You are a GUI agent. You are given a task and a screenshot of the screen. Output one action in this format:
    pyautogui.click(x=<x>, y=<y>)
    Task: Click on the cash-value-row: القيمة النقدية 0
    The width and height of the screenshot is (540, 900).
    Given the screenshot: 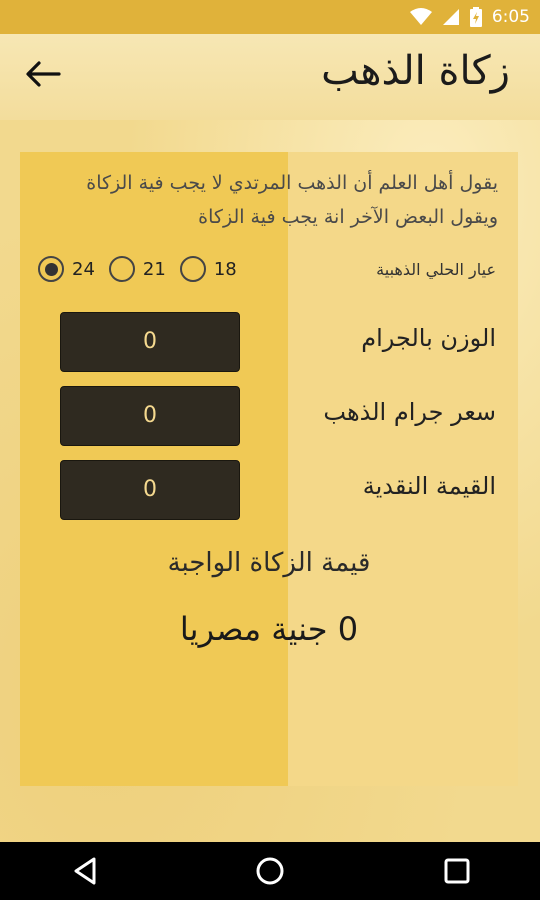 What is the action you would take?
    pyautogui.click(x=269, y=490)
    